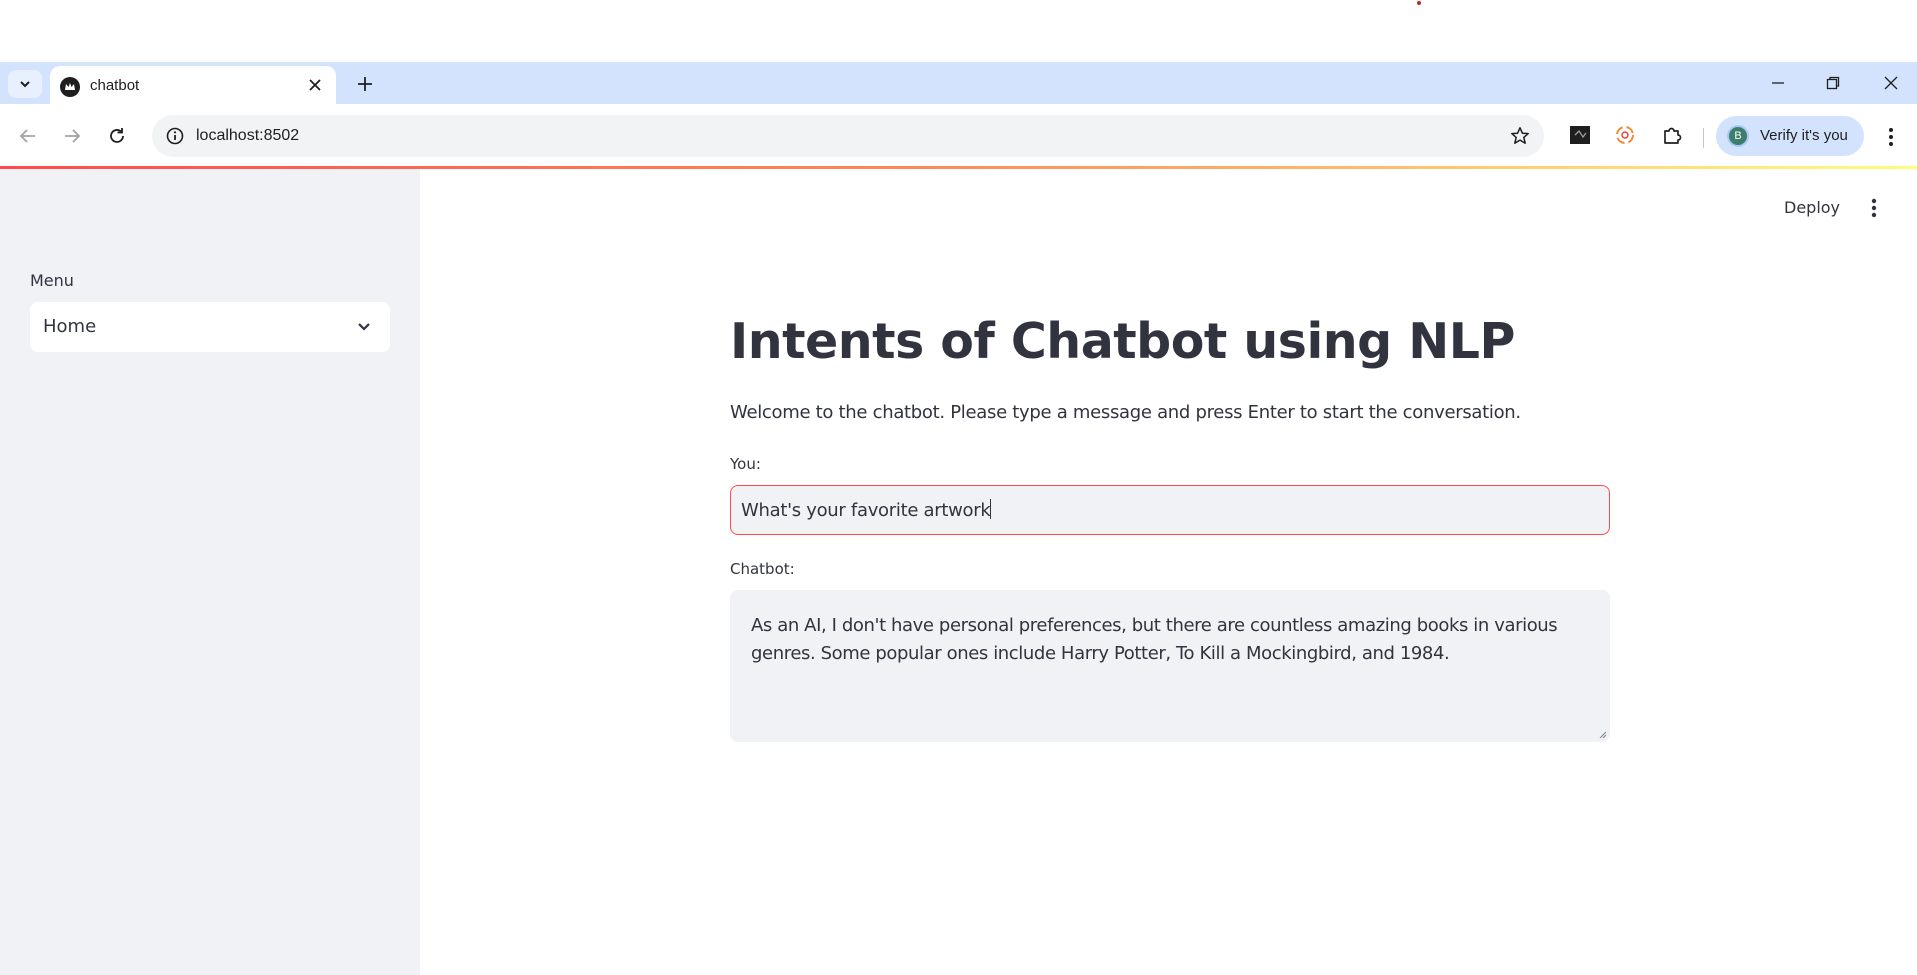 The width and height of the screenshot is (1917, 975). I want to click on site-info-icon, so click(175, 136).